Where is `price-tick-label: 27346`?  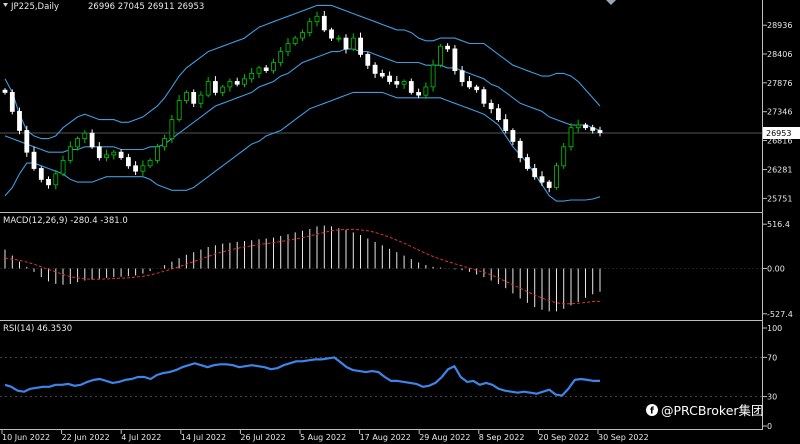 price-tick-label: 27346 is located at coordinates (779, 112).